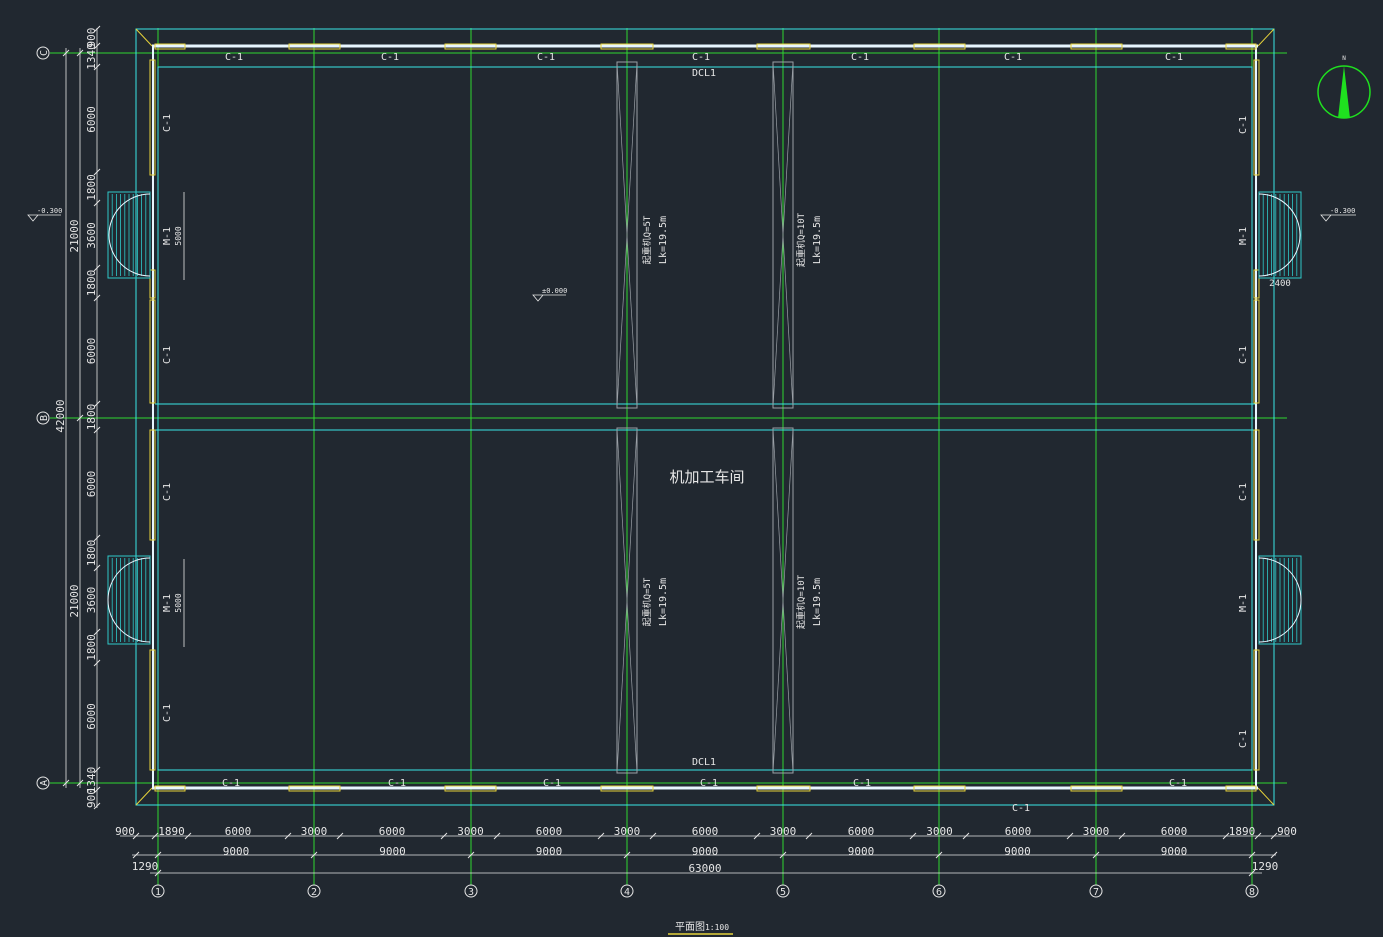 Image resolution: width=1383 pixels, height=937 pixels. Describe the element at coordinates (627, 892) in the screenshot. I see `axis-label: 4` at that location.